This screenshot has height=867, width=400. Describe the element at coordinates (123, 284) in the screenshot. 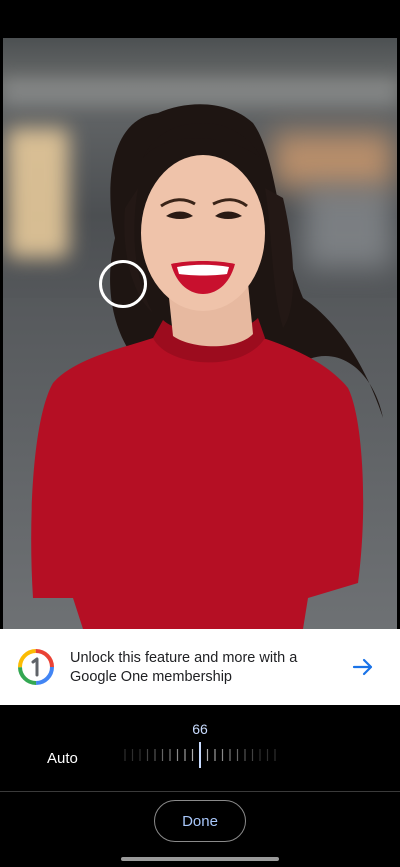

I see `selection-circle` at that location.